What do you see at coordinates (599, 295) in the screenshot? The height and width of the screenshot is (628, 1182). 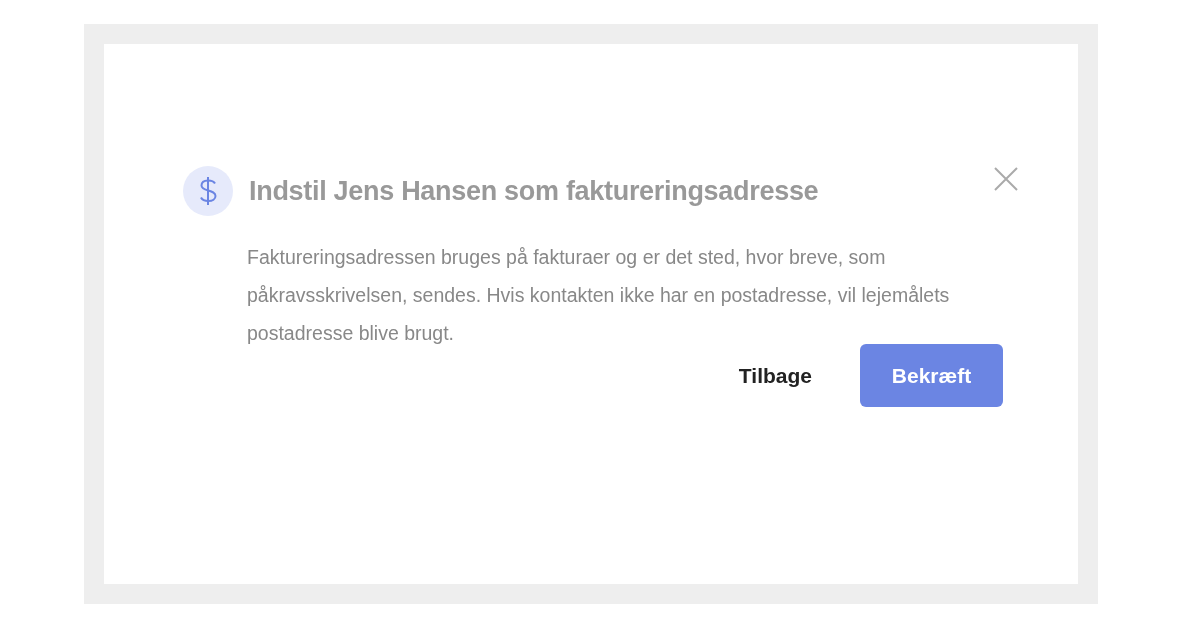 I see `dialog-message: Faktureringsadressen bruges på fakturaer og er det sted, hvor breve, som påkravsskrivelsen, sendes. Hvis kontakten ikke har en postadresse, vil lejemålets postadresse blive brugt.` at bounding box center [599, 295].